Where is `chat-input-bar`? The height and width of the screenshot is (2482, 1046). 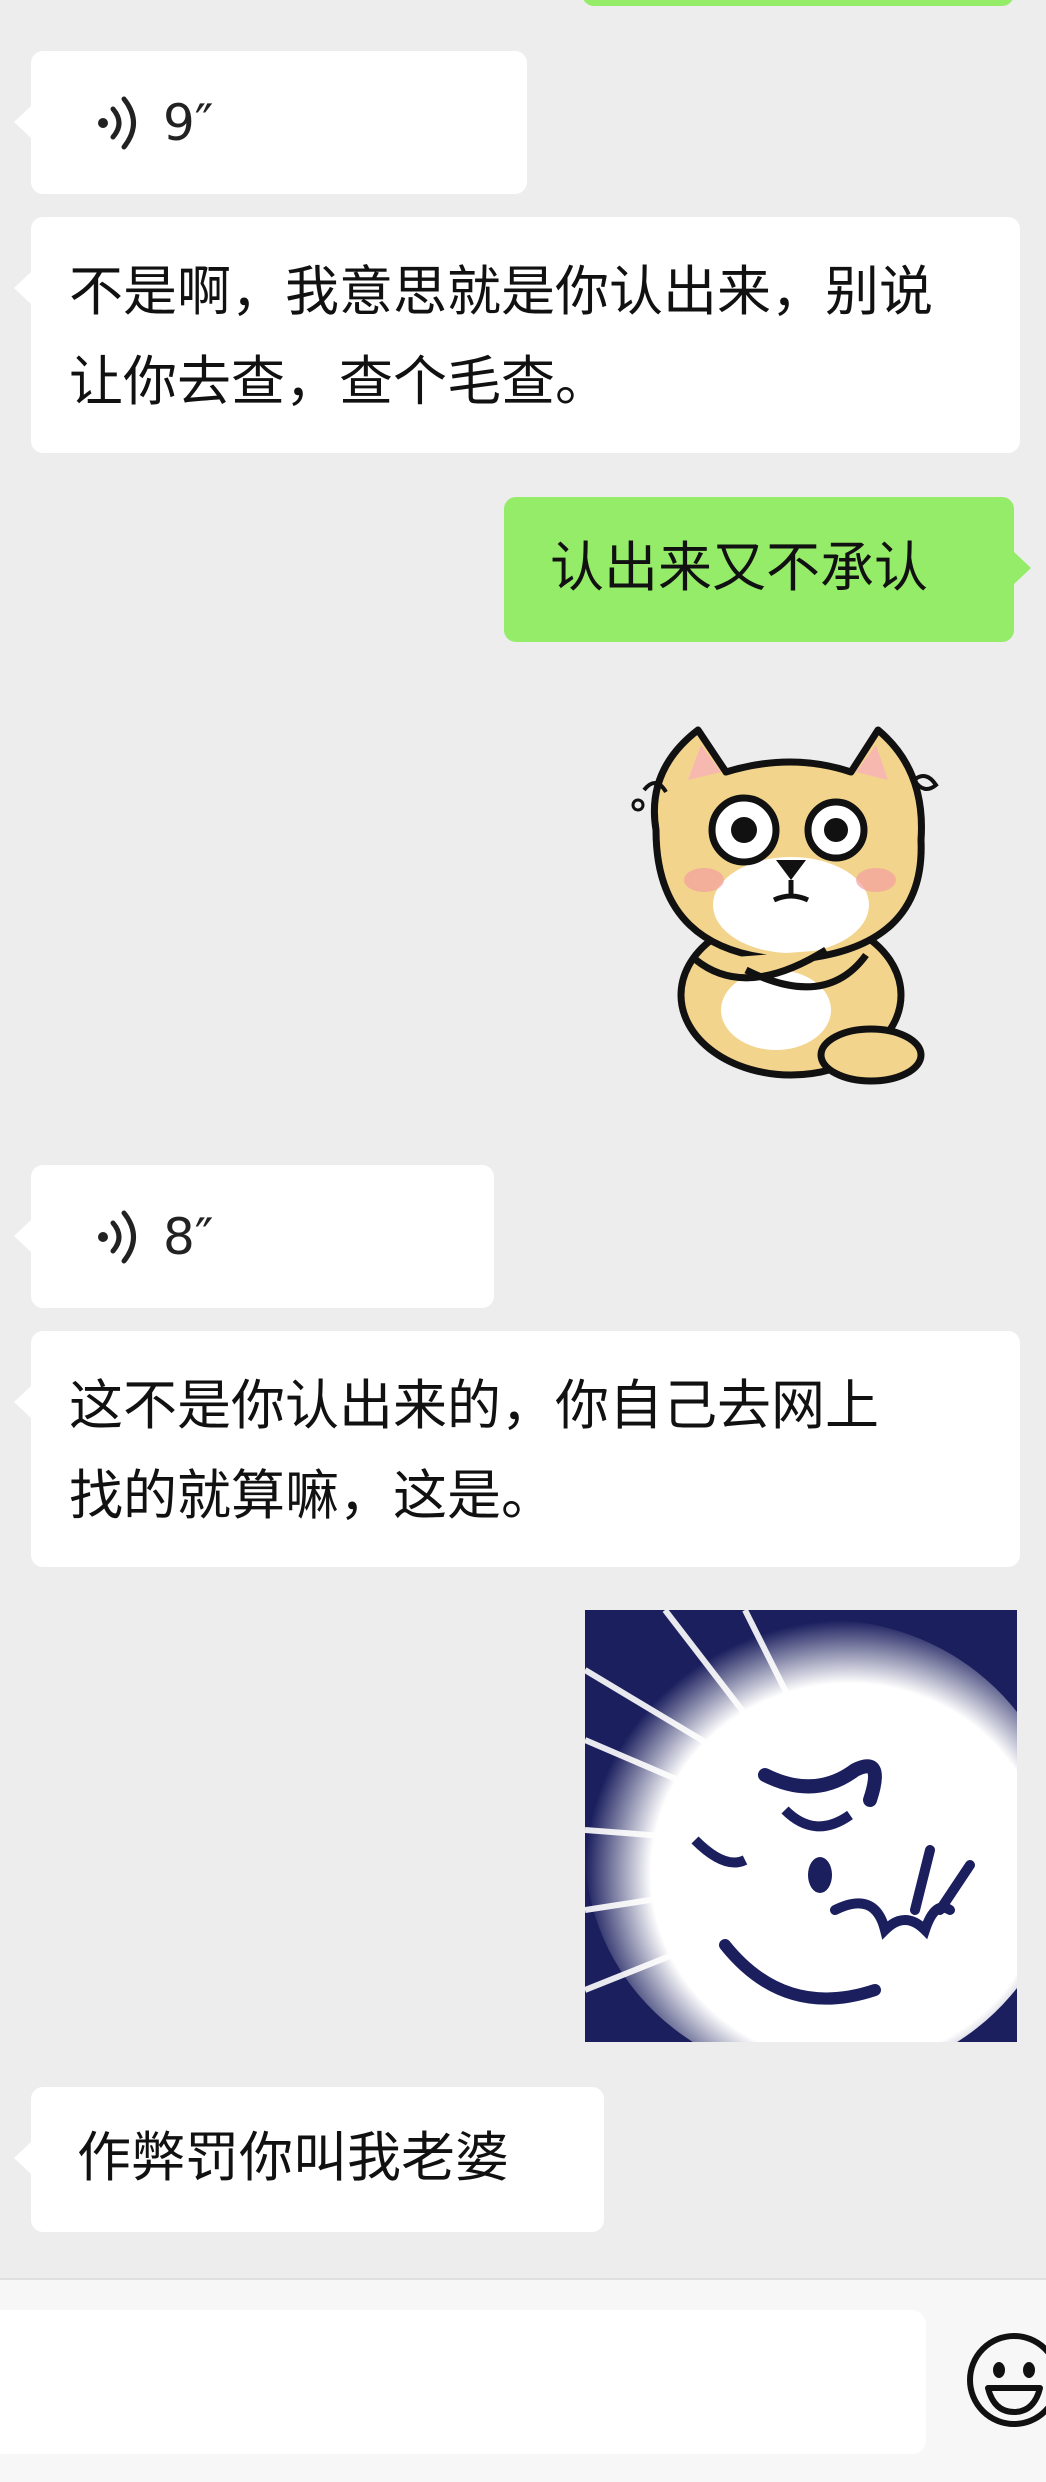 chat-input-bar is located at coordinates (523, 2380).